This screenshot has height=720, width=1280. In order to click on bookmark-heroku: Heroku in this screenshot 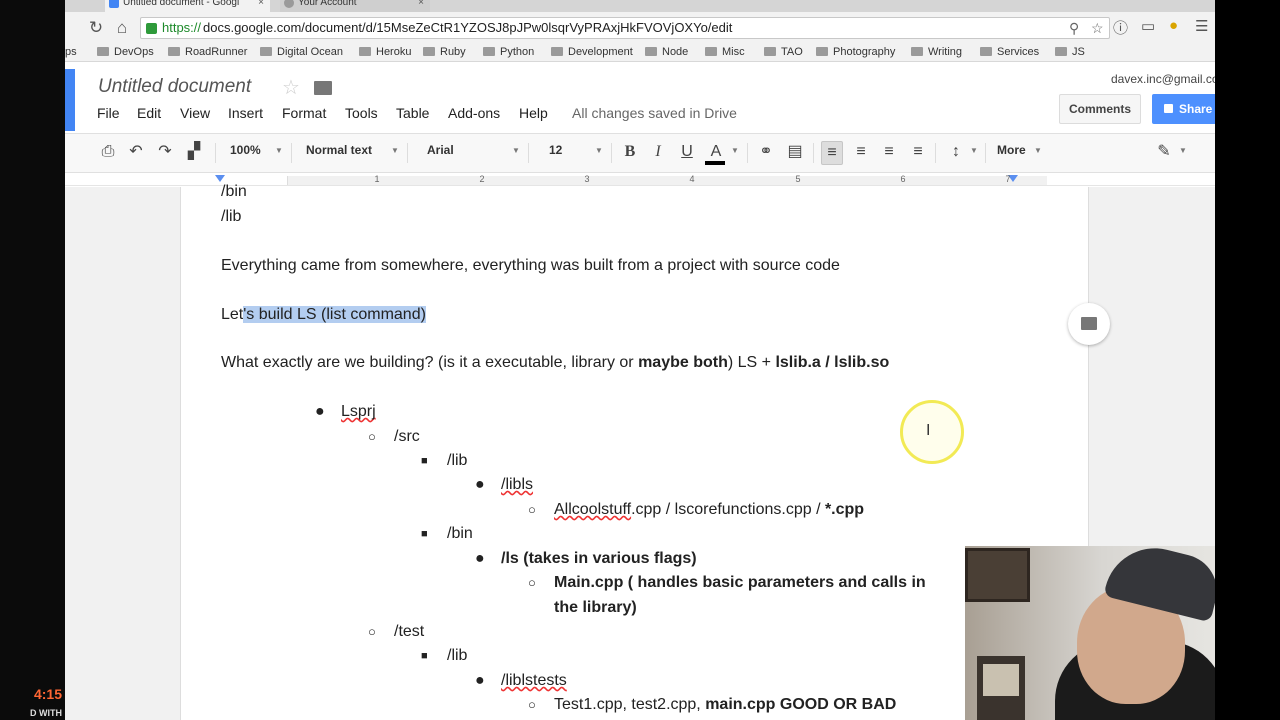, I will do `click(385, 52)`.